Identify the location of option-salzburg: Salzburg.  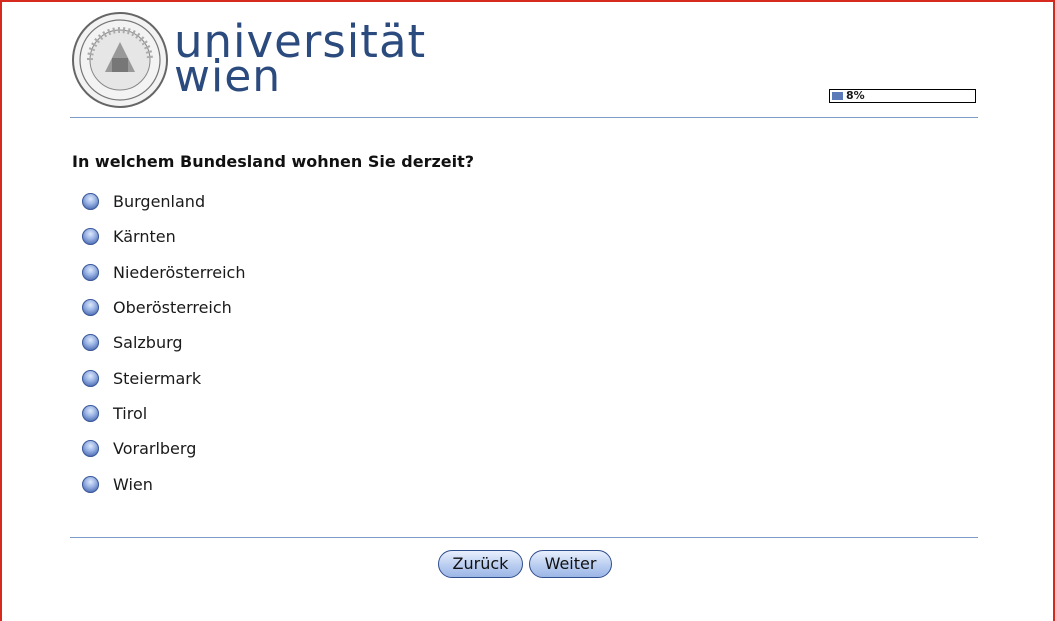
(163, 342).